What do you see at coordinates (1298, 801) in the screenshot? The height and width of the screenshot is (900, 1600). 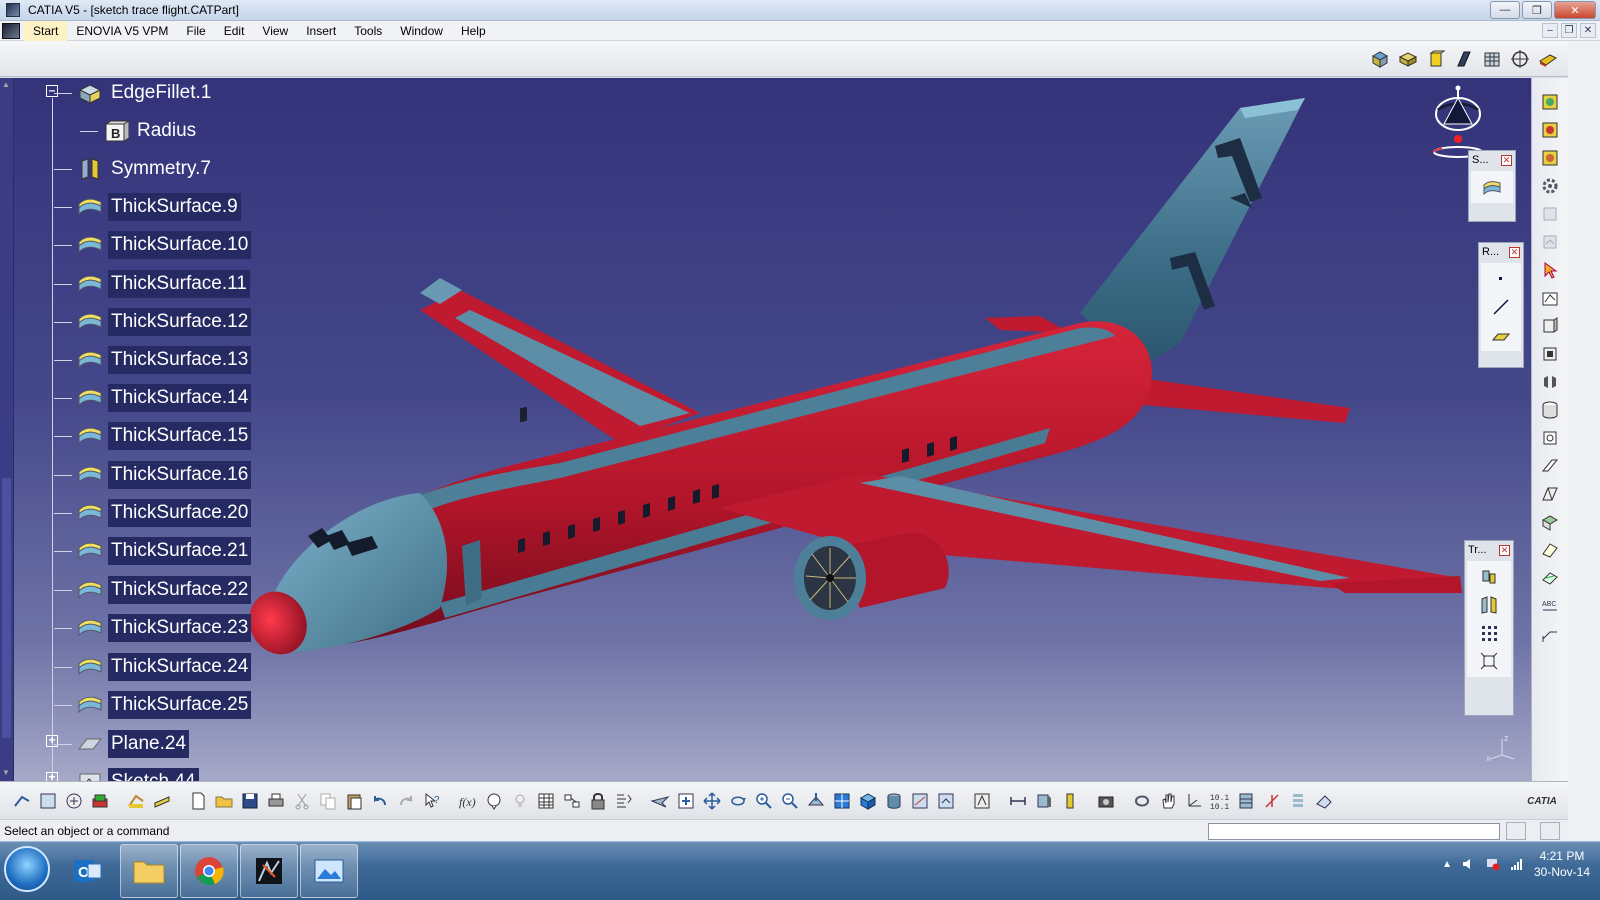 I see `list-icon` at bounding box center [1298, 801].